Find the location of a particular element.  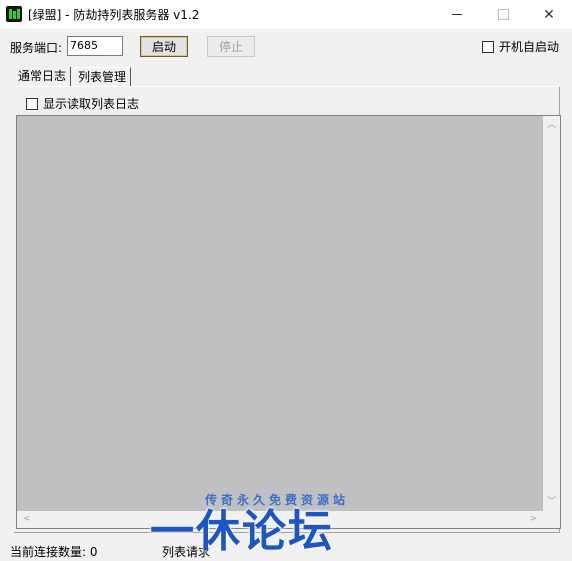

autostart-option: 开机自启动 is located at coordinates (520, 46).